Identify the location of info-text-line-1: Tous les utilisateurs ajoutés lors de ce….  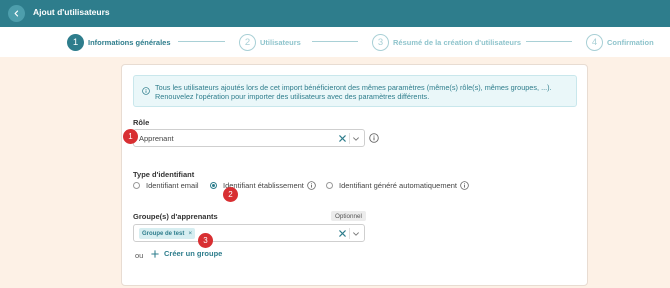
(353, 87).